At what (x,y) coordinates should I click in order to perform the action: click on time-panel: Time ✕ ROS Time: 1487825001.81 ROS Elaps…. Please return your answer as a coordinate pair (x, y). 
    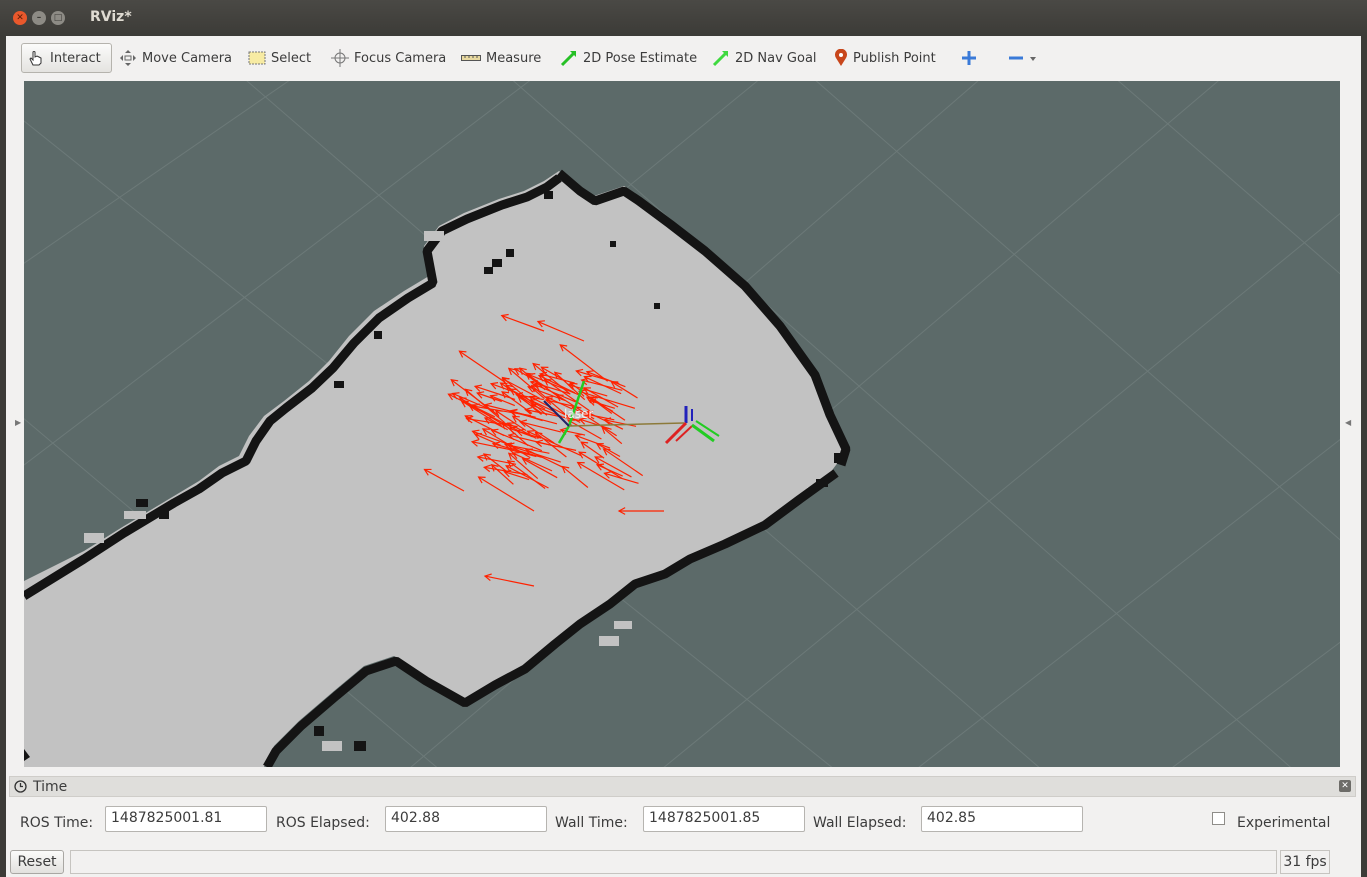
    Looking at the image, I should click on (683, 825).